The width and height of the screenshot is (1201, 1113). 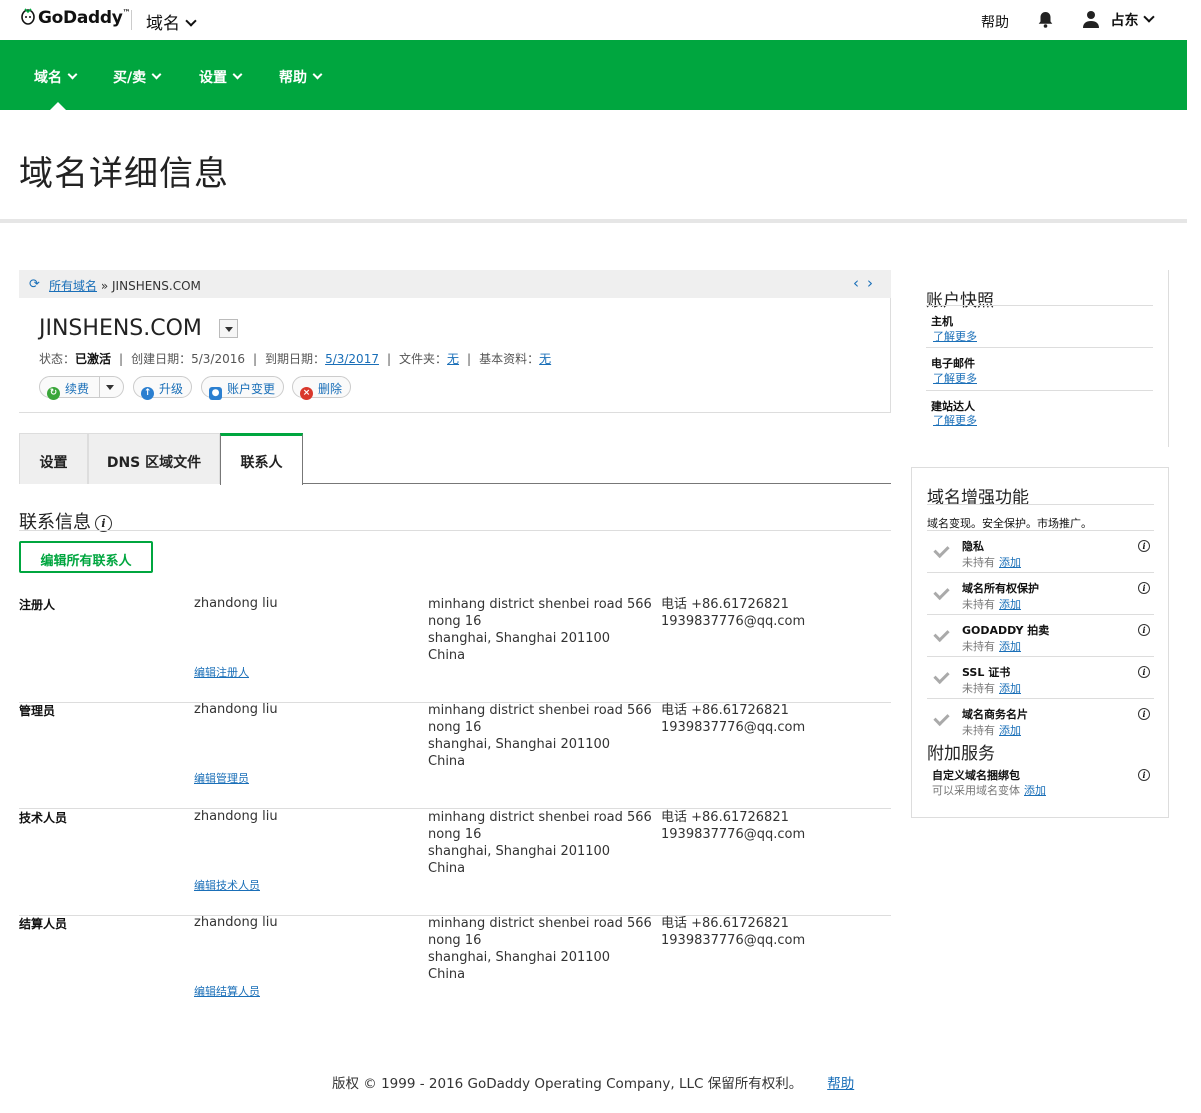 What do you see at coordinates (509, 359) in the screenshot?
I see `profile-label: 基本资料：` at bounding box center [509, 359].